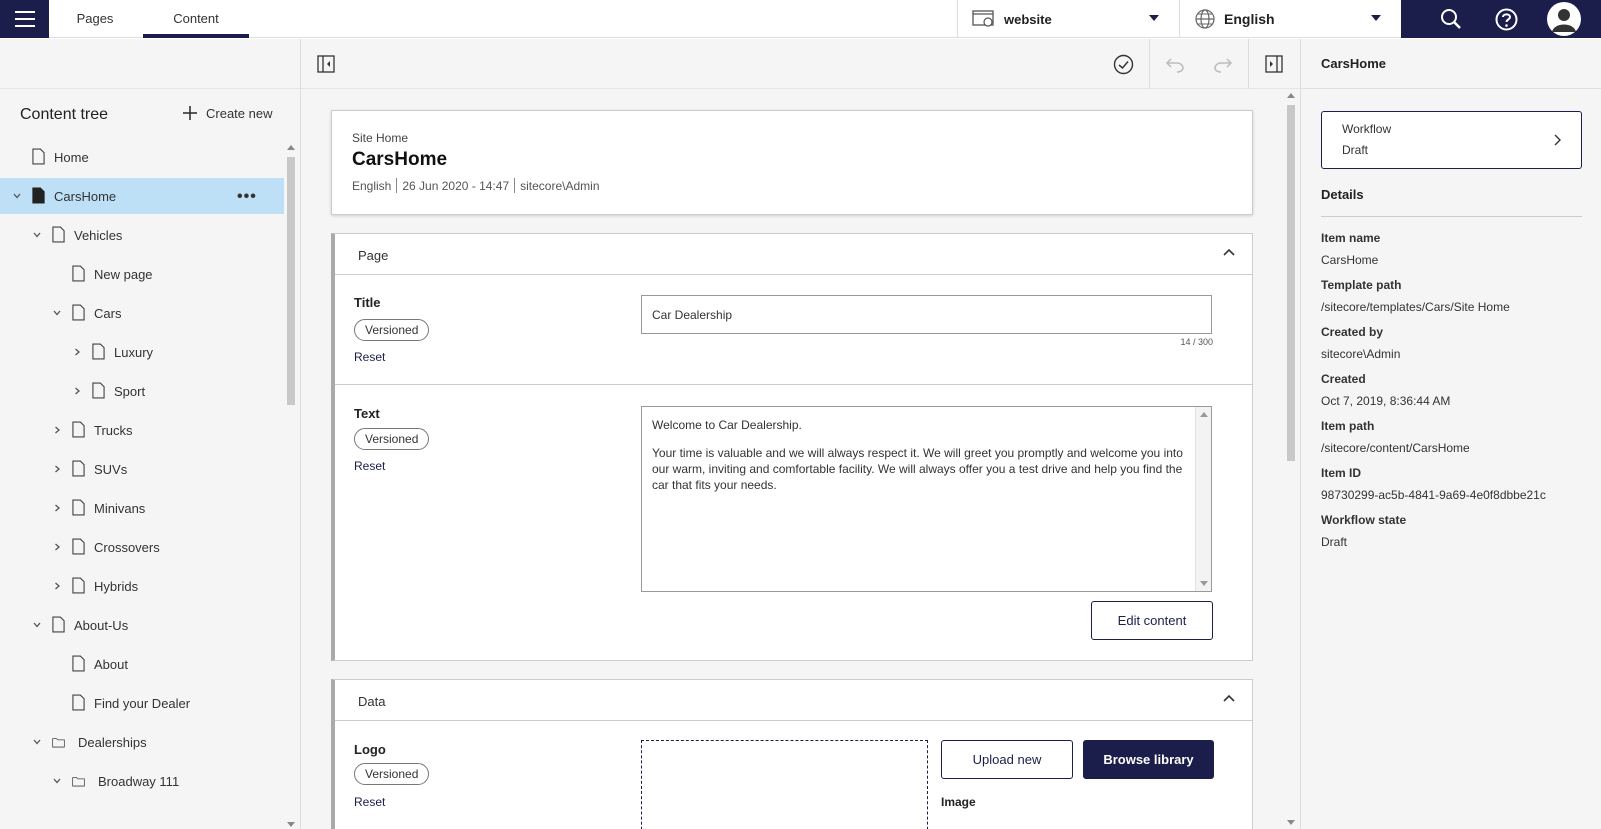  Describe the element at coordinates (370, 749) in the screenshot. I see `logo-field-label: Logo` at that location.